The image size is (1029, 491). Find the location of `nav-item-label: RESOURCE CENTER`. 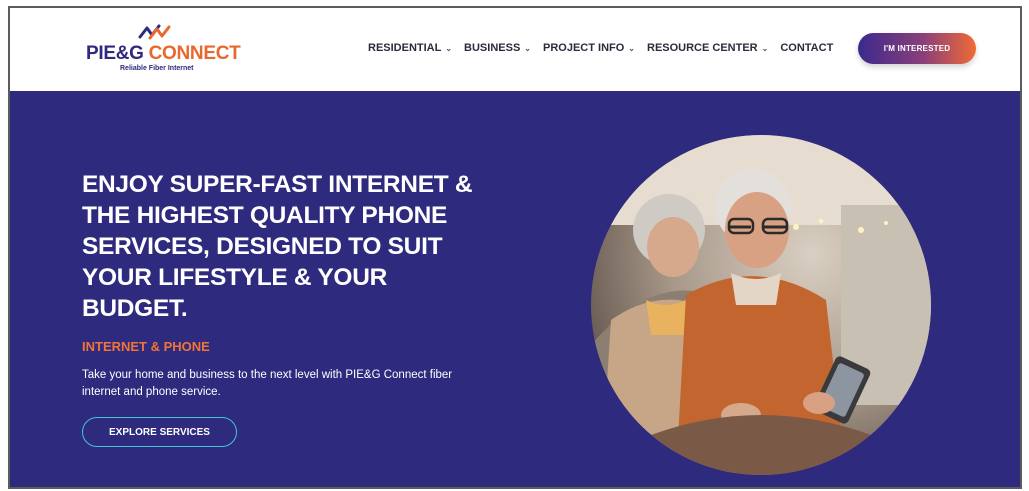

nav-item-label: RESOURCE CENTER is located at coordinates (702, 48).